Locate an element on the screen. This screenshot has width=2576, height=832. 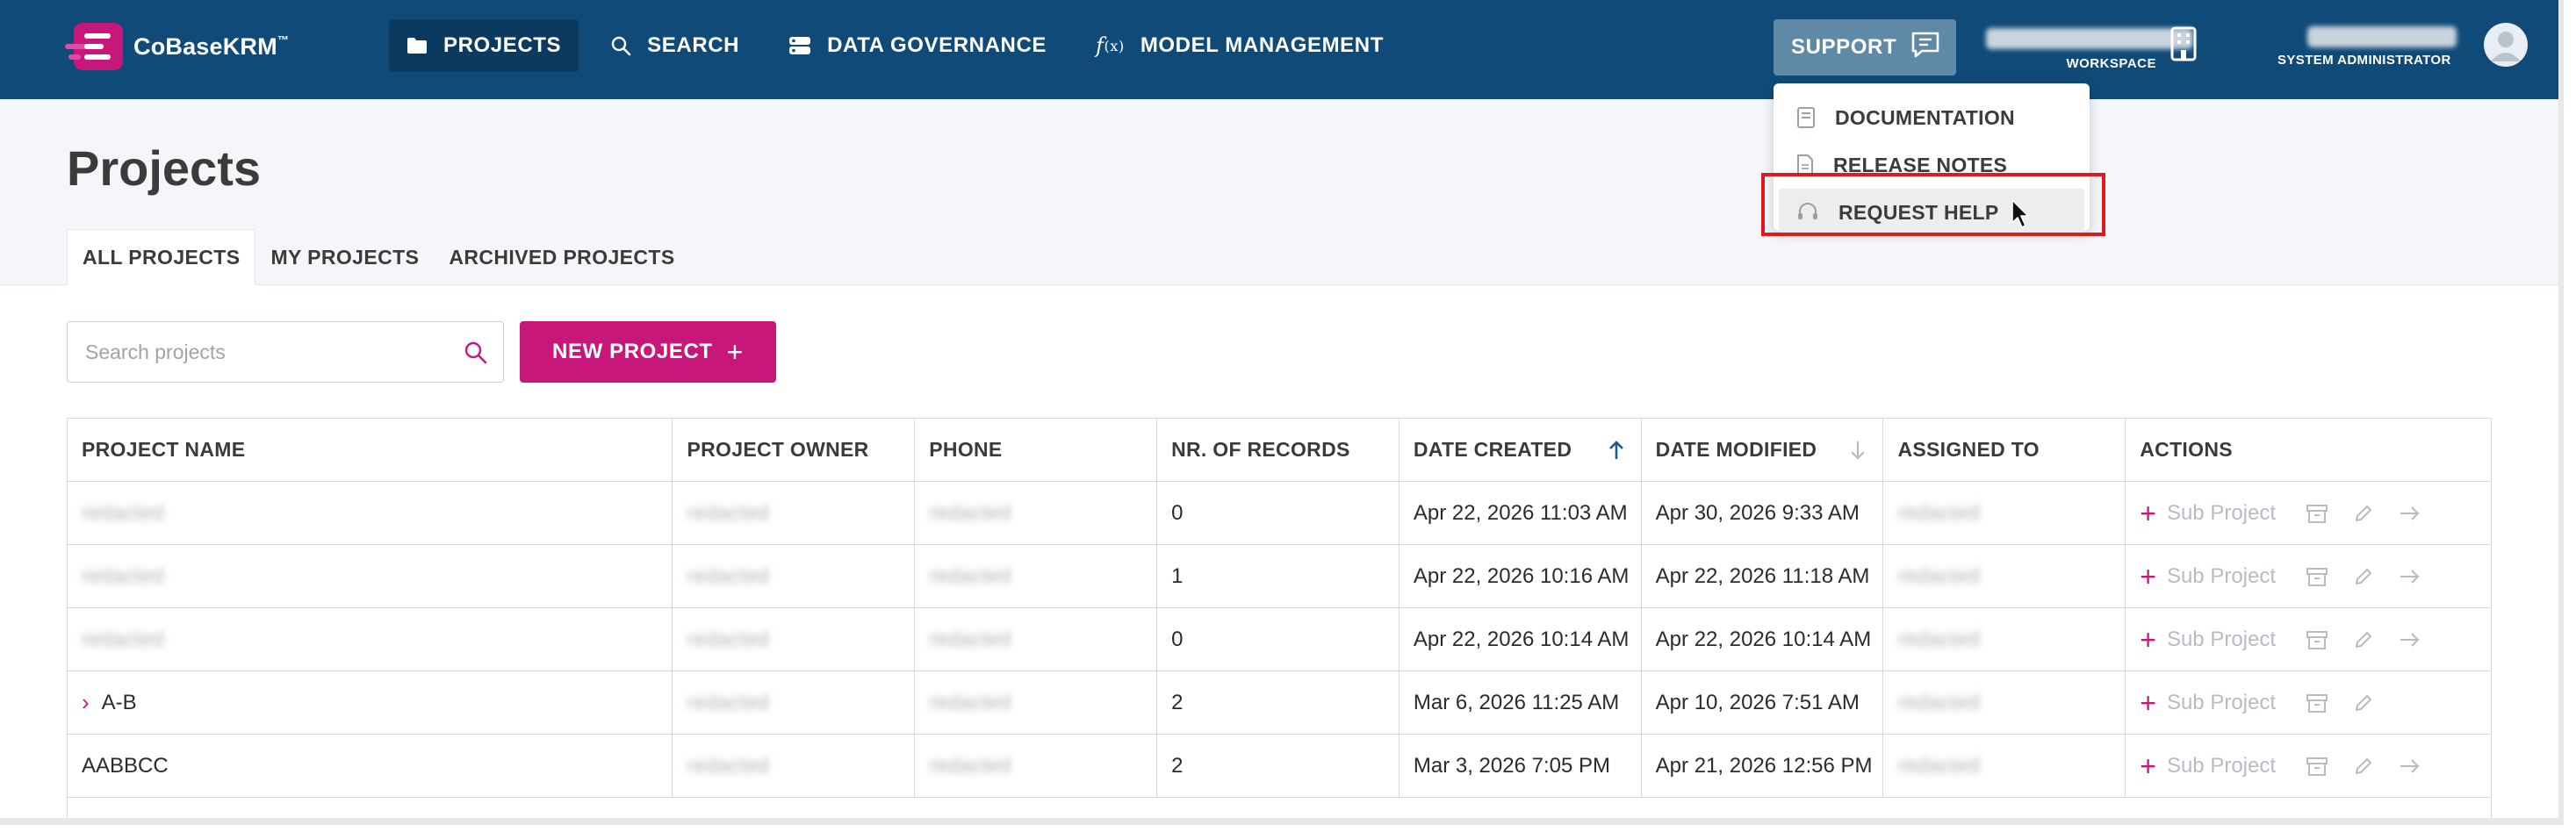
nav-search: SEARCH is located at coordinates (675, 45).